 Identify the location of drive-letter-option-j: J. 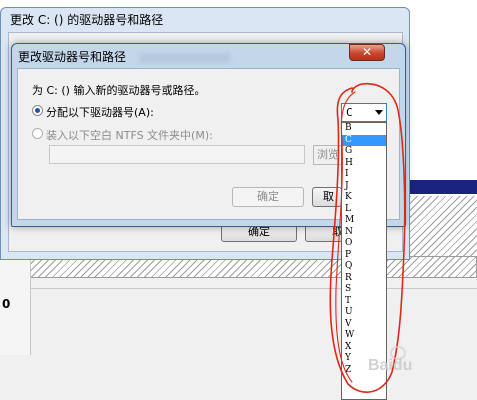
(364, 187).